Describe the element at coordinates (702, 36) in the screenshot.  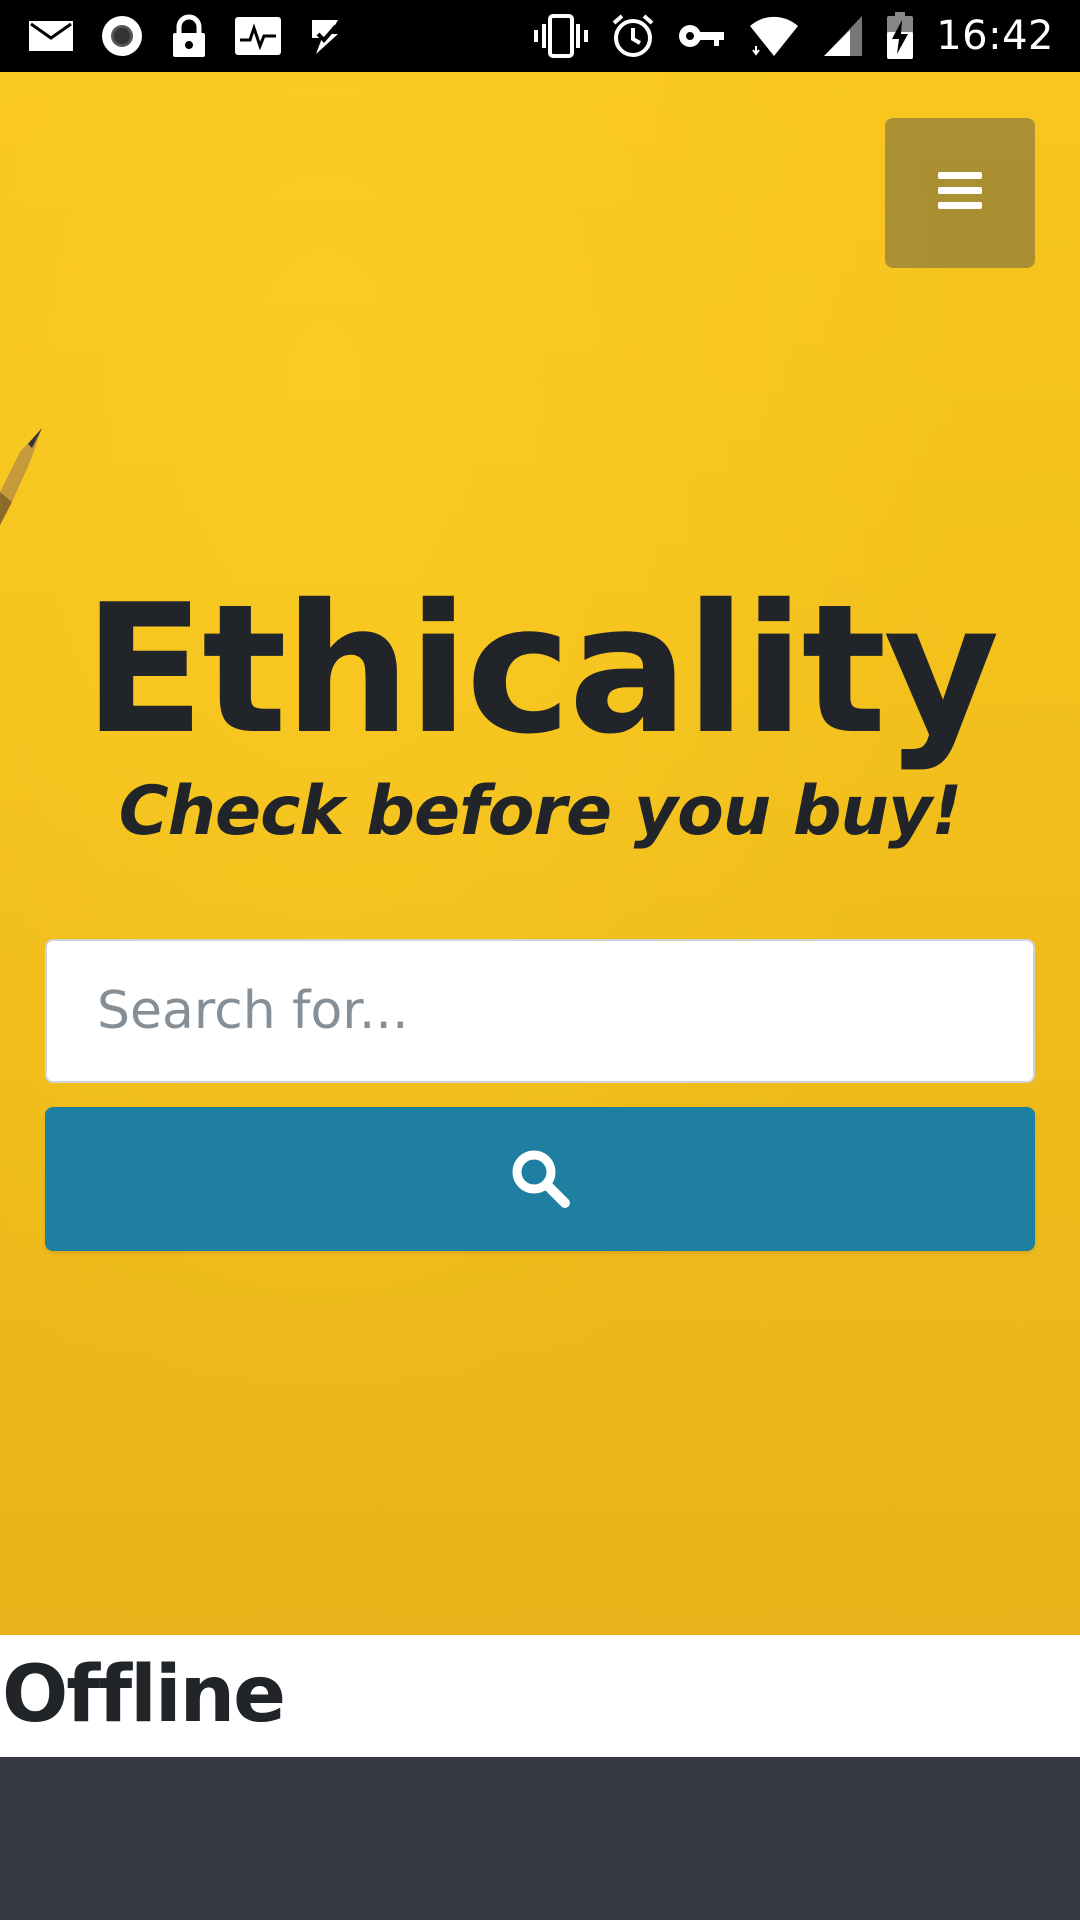
I see `vpn-key-icon` at that location.